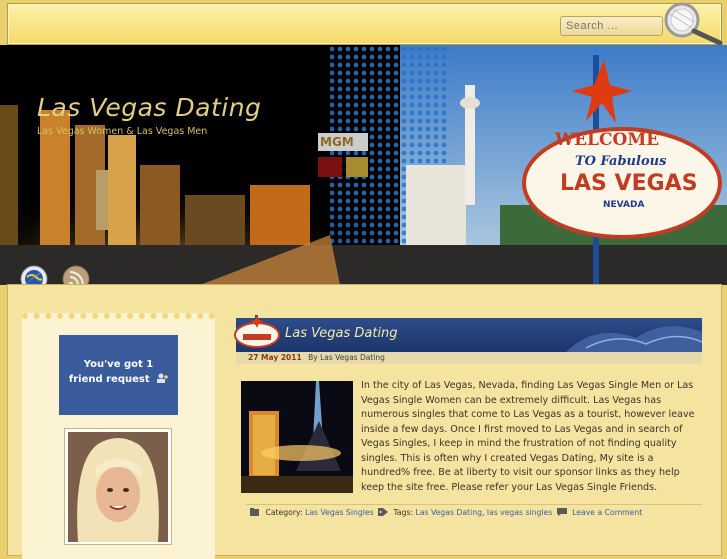 The height and width of the screenshot is (559, 727). Describe the element at coordinates (629, 183) in the screenshot. I see `las-vegas-sign-text: LAS VEGAS` at that location.